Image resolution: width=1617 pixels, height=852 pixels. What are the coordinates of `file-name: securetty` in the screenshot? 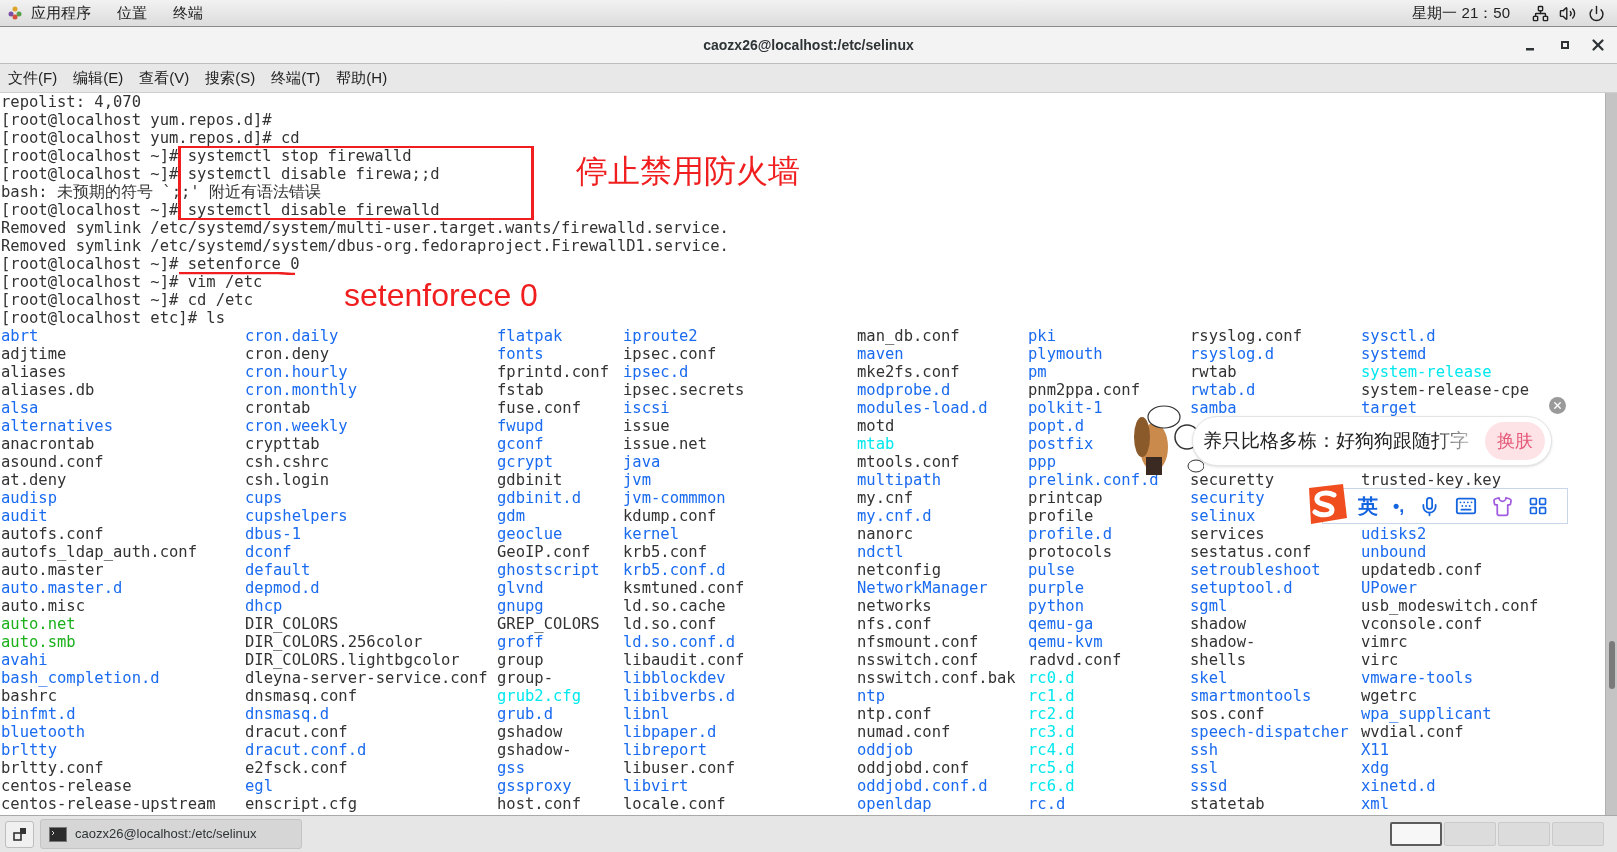 It's located at (1232, 480).